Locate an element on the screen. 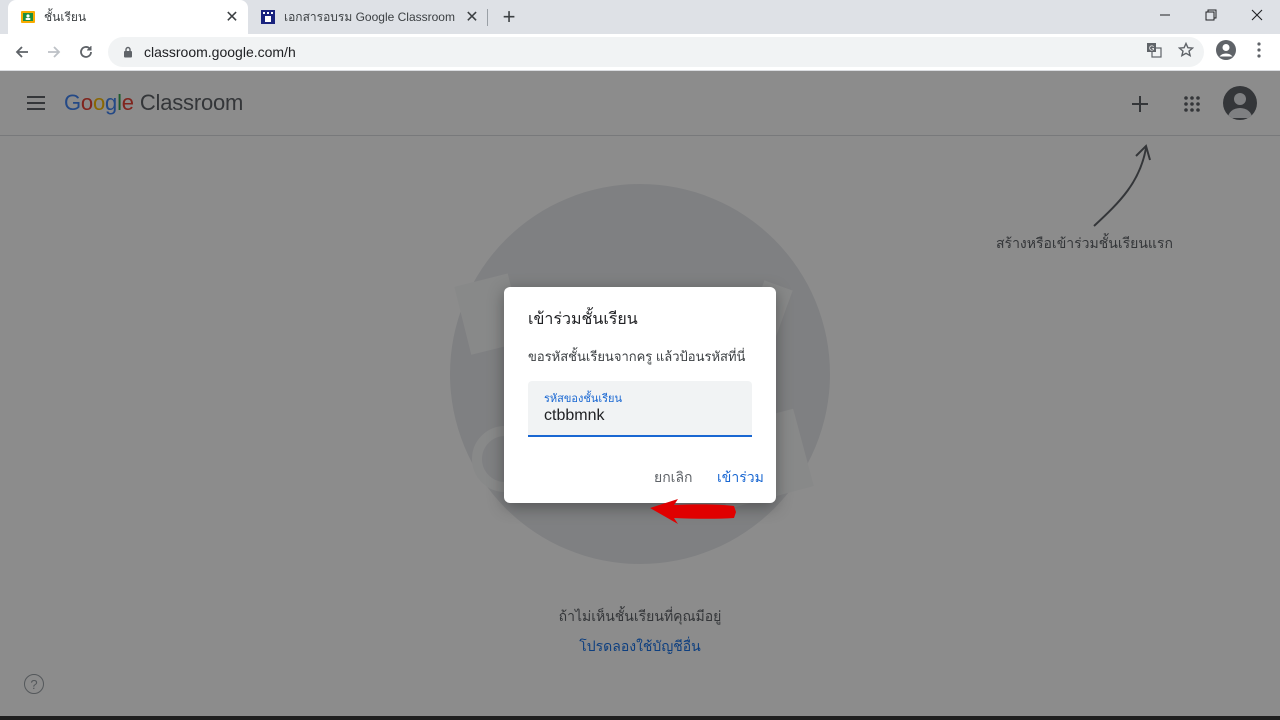 The height and width of the screenshot is (720, 1280). kebab-menu-icon is located at coordinates (1259, 50).